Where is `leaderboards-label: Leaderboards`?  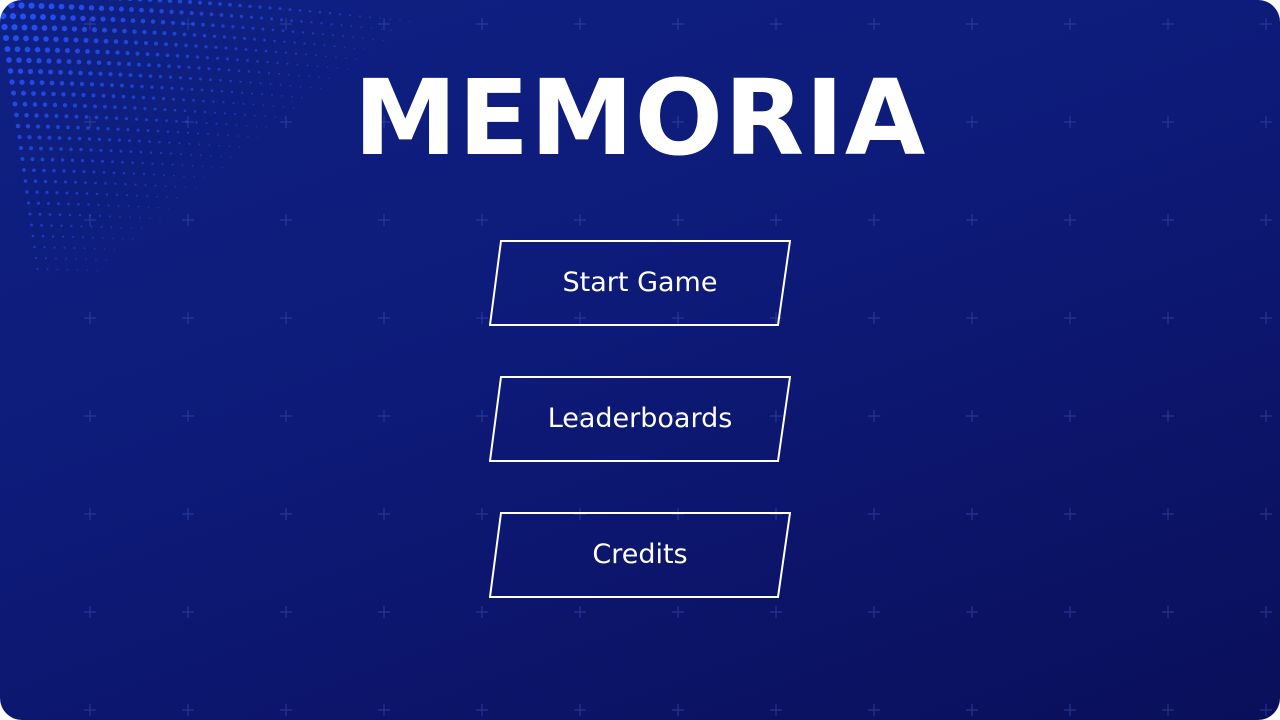 leaderboards-label: Leaderboards is located at coordinates (640, 418).